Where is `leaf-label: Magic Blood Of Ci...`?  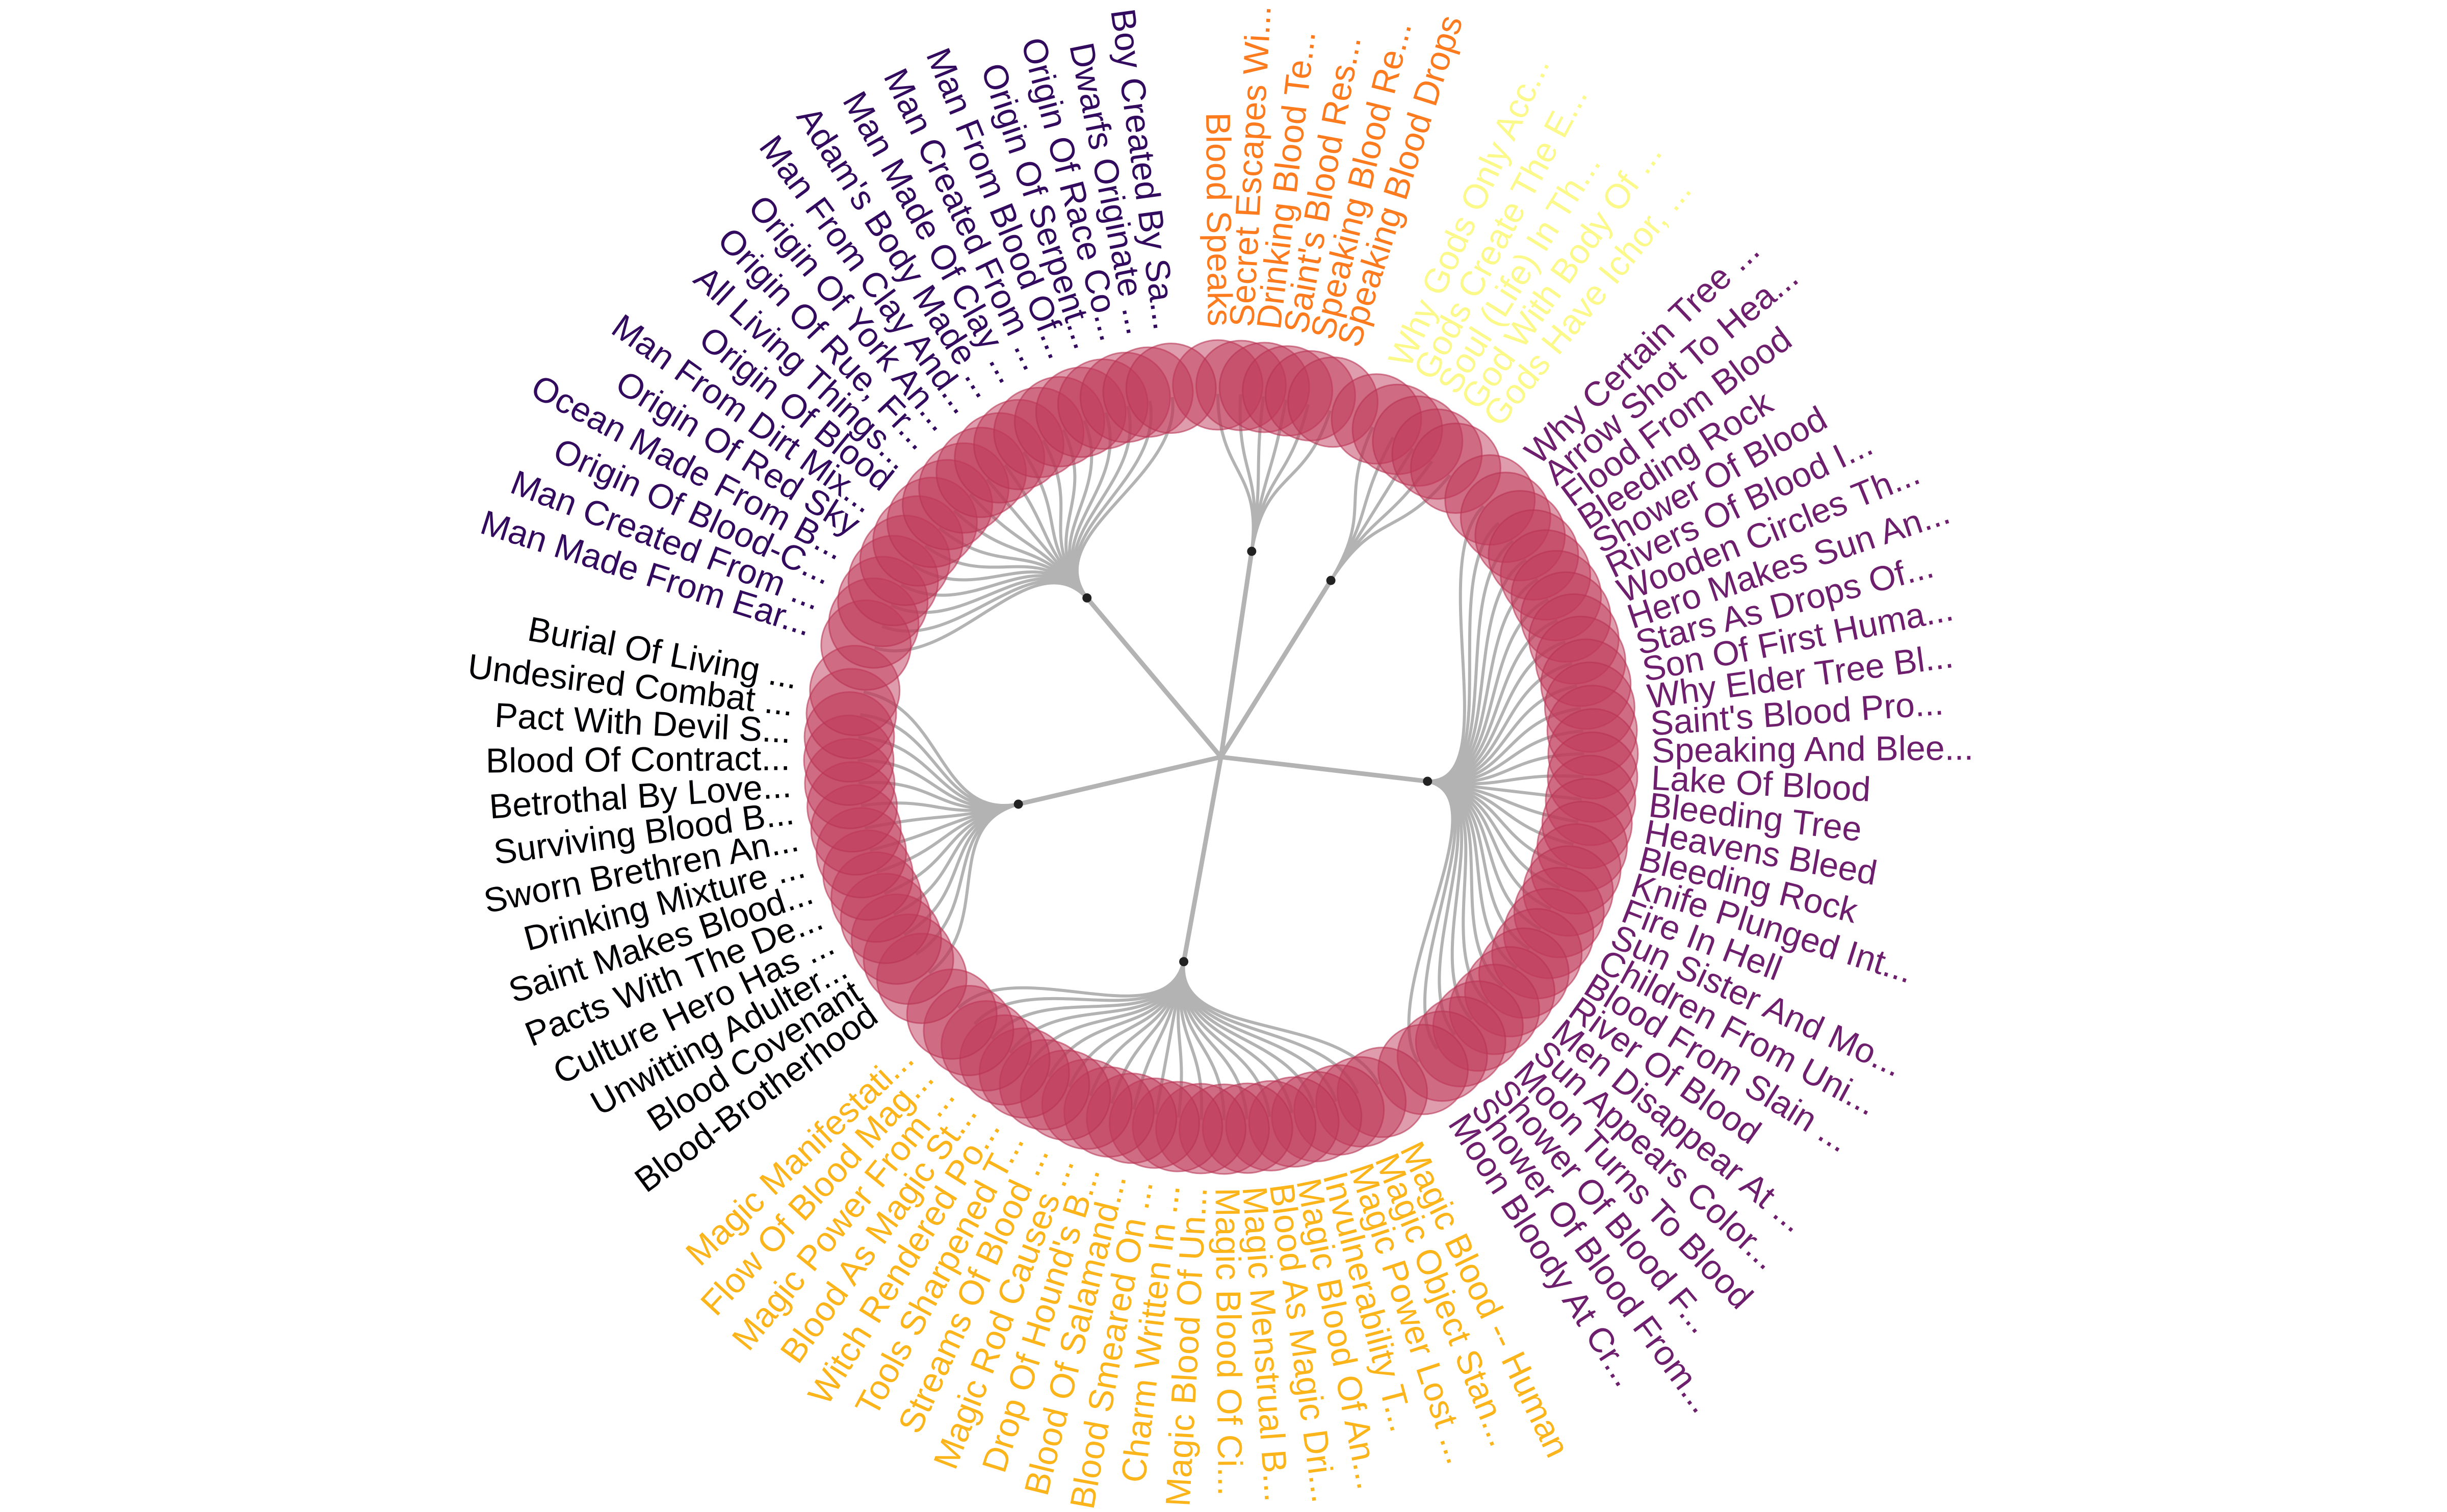
leaf-label: Magic Blood Of Ci... is located at coordinates (1228, 1342).